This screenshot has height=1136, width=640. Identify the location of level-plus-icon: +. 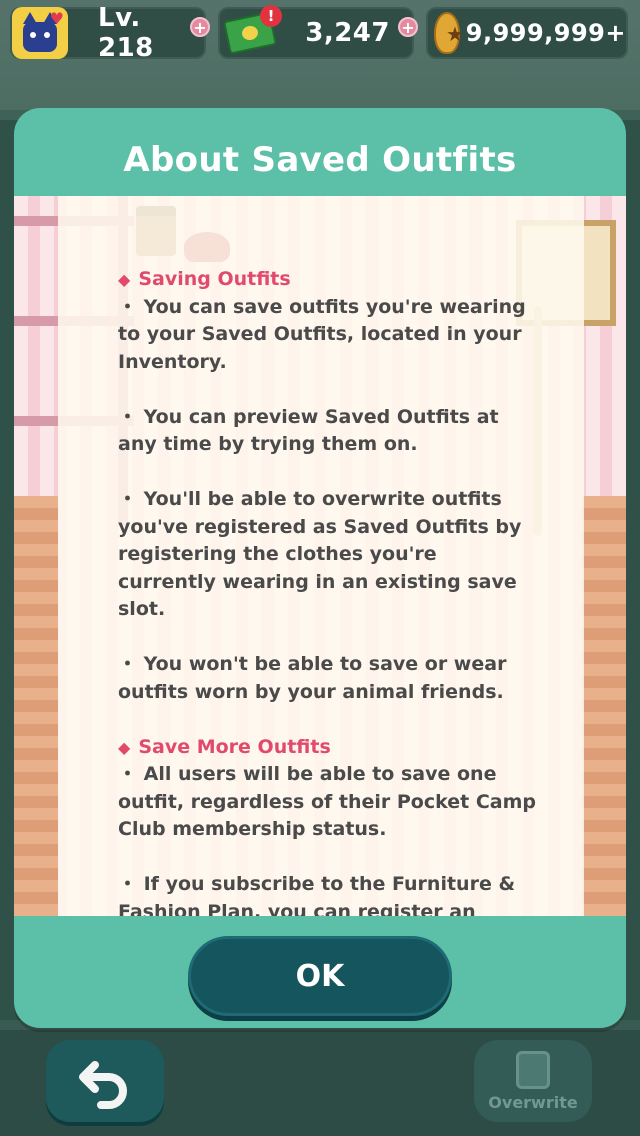
(200, 27).